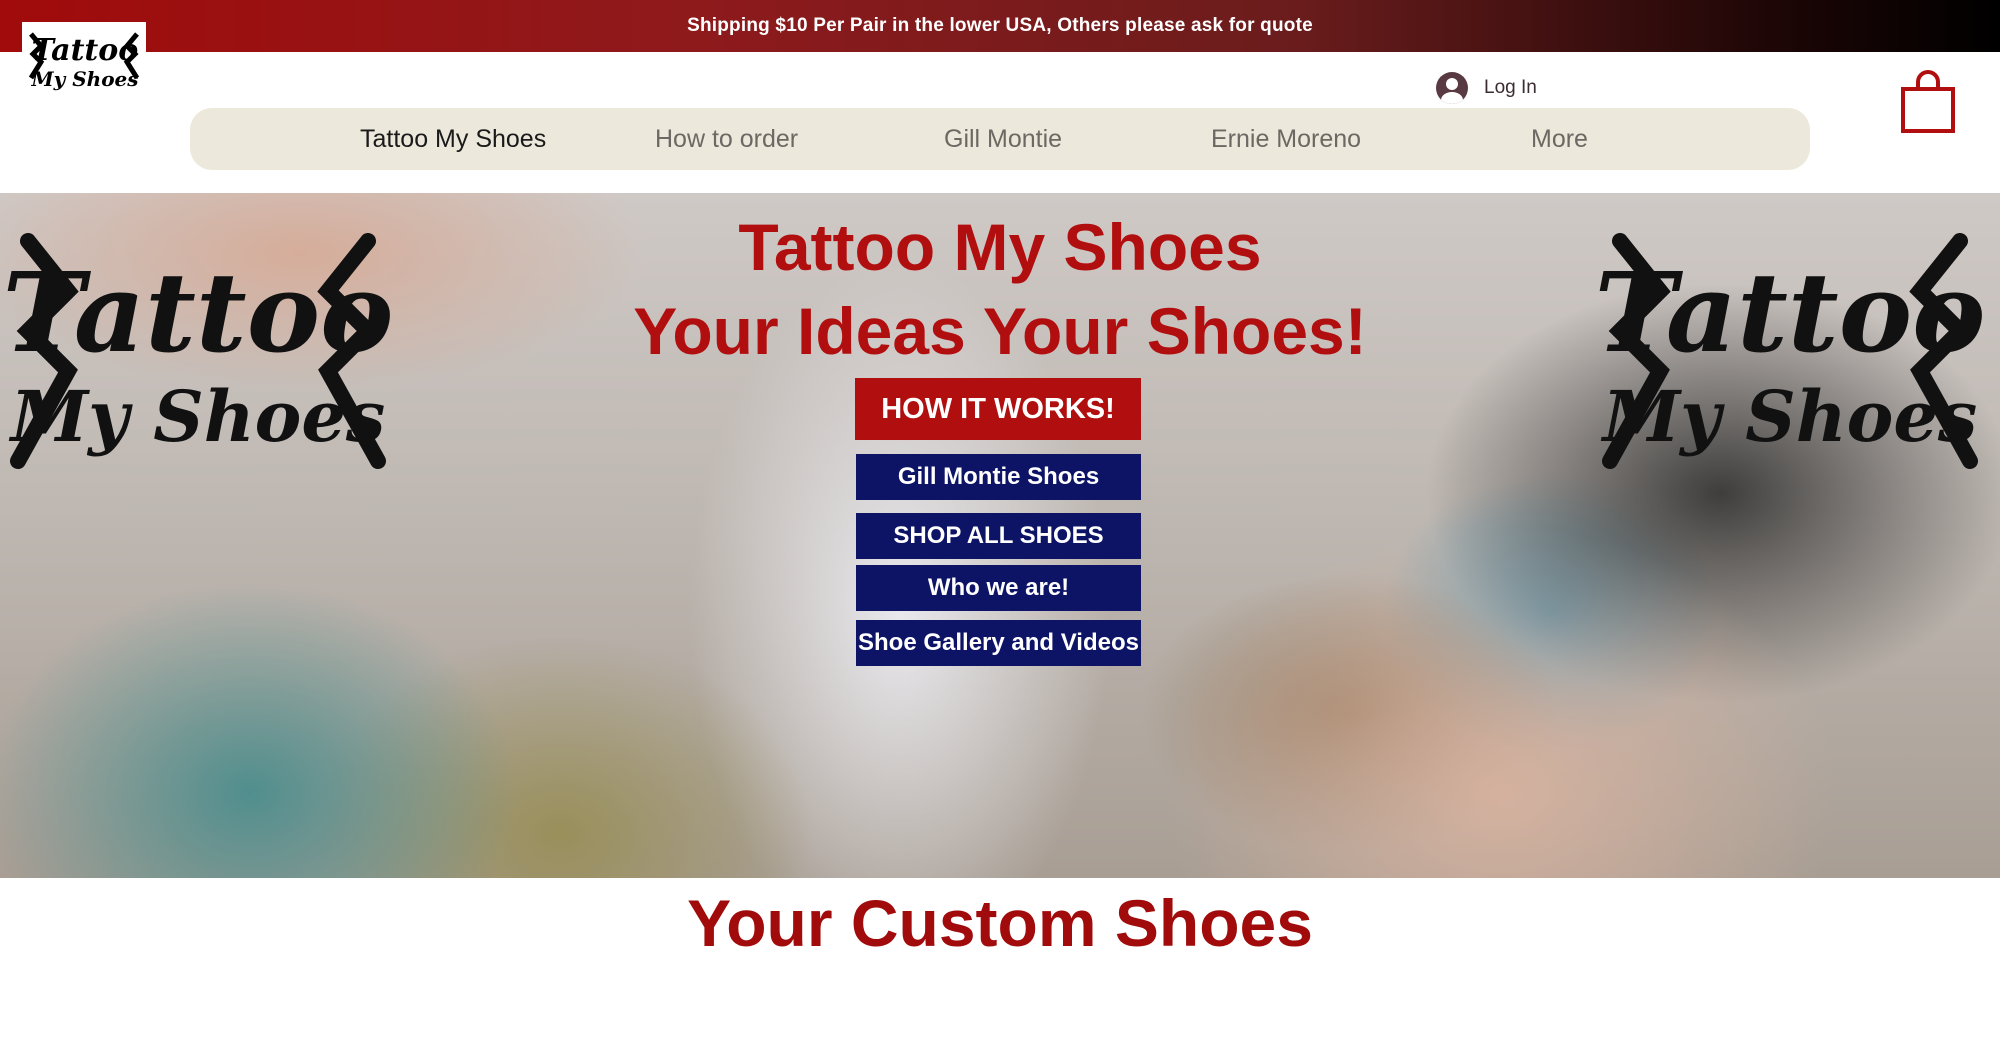 The image size is (2000, 1051). I want to click on nav-item-ernie-moreno: Ernie Moreno, so click(1286, 139).